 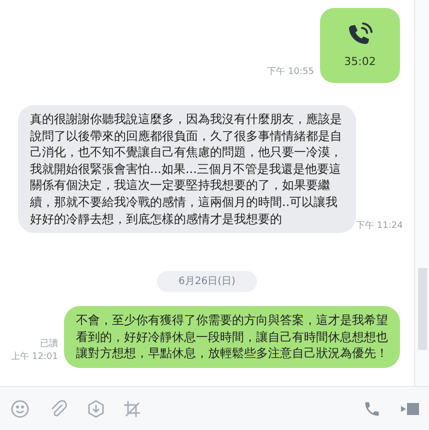 I want to click on message-time: 上午 12:01, so click(x=34, y=357).